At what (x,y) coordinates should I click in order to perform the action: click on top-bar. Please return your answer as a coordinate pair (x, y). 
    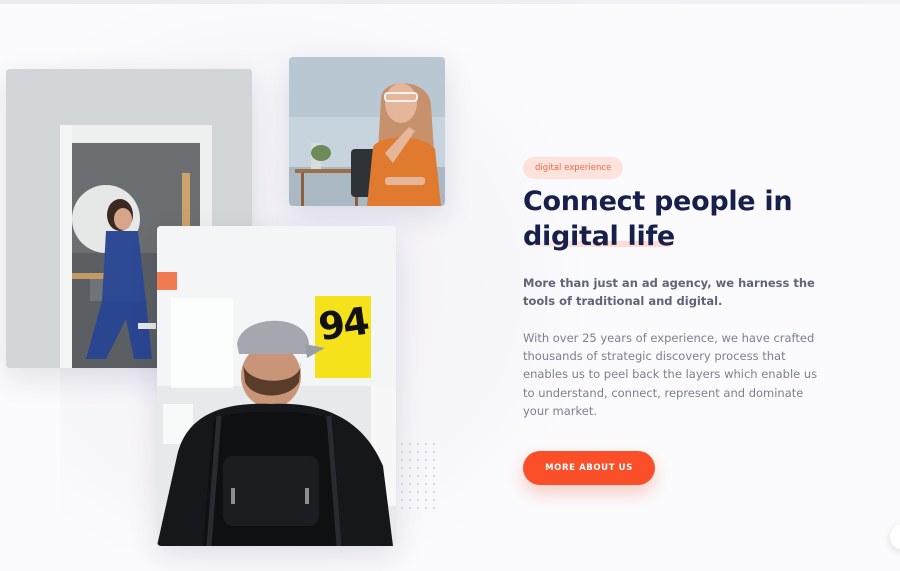
    Looking at the image, I should click on (450, 2).